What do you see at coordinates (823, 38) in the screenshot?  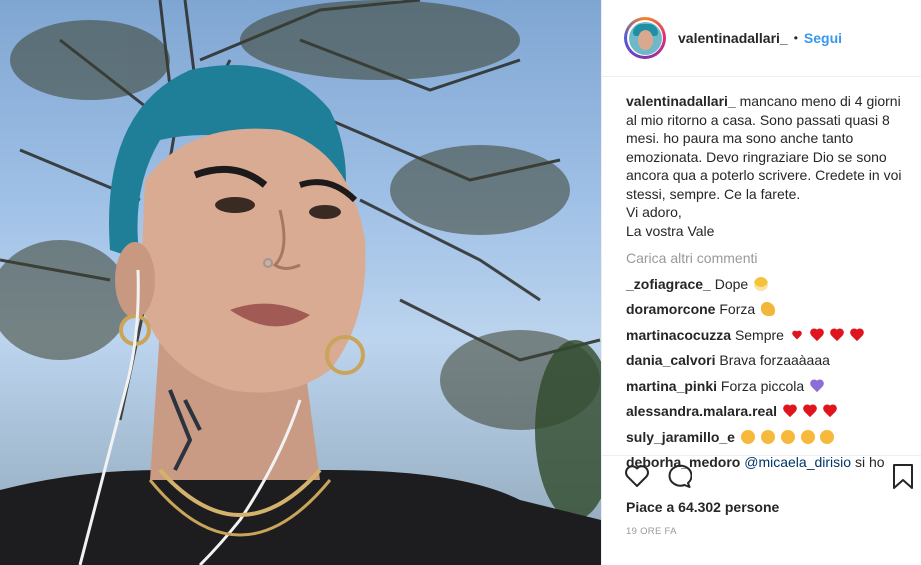 I see `follow-button: Segui` at bounding box center [823, 38].